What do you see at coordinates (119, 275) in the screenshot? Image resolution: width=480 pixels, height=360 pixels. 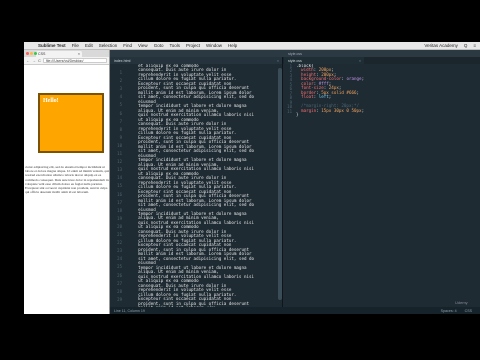 I see `line-number: 26` at bounding box center [119, 275].